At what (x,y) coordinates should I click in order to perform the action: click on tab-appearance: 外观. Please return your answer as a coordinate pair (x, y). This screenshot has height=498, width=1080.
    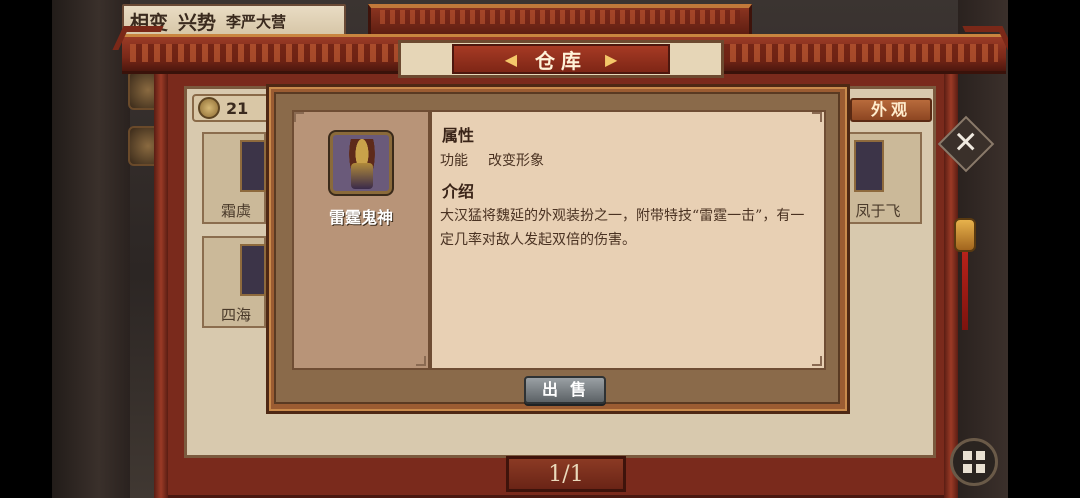
    Looking at the image, I should click on (891, 110).